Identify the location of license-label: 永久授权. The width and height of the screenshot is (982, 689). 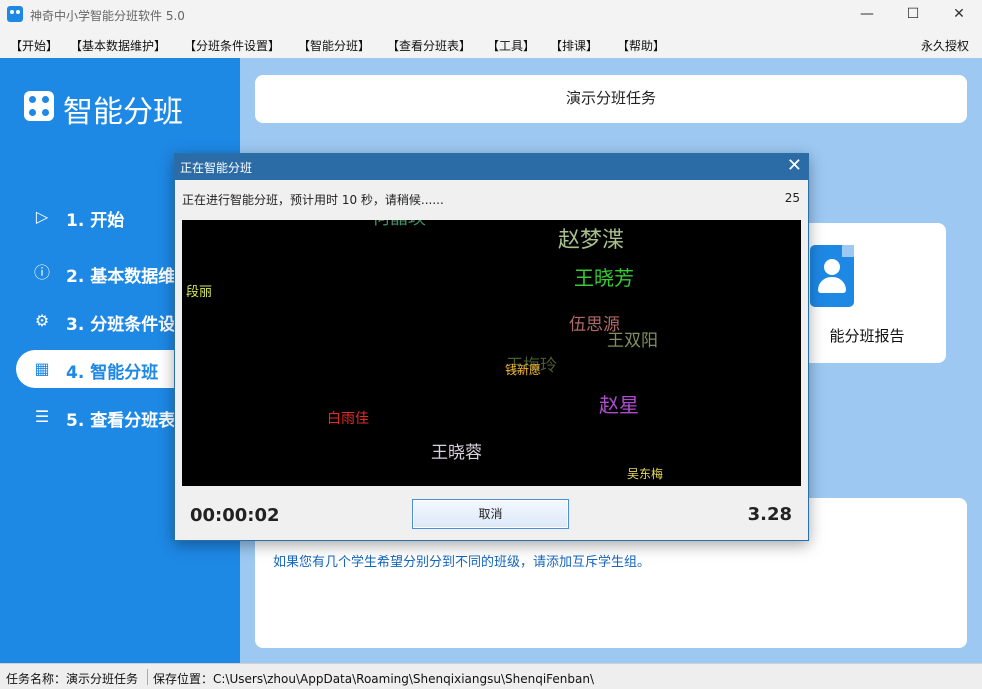
(945, 45).